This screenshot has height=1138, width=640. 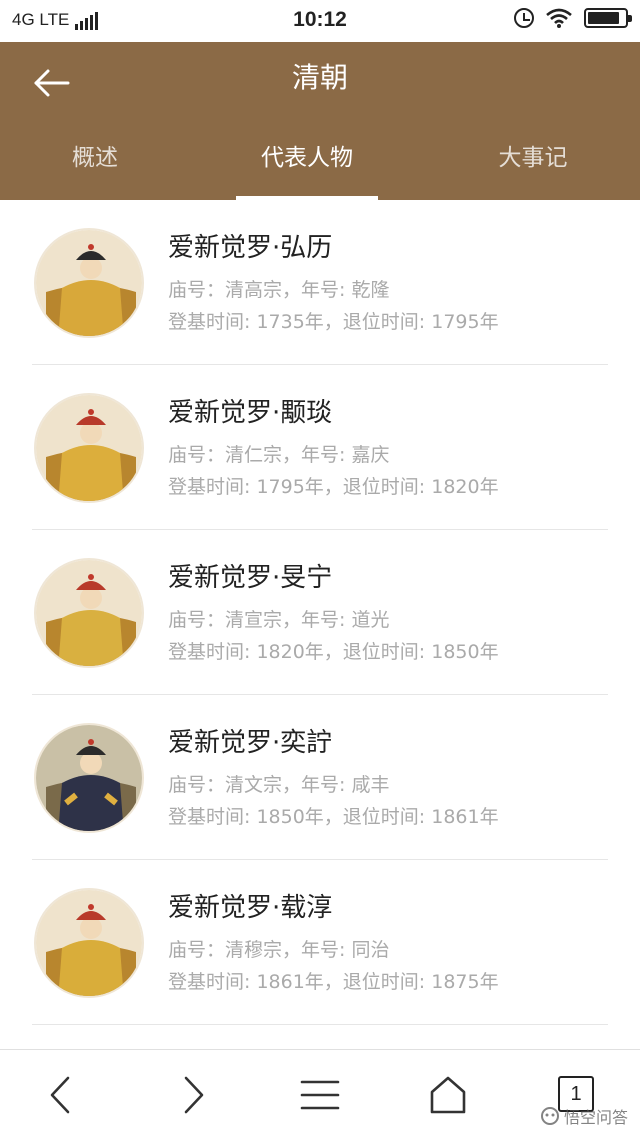 What do you see at coordinates (333, 817) in the screenshot?
I see `reign-dates: 登基时间: 1850年，退位时间: 1861年` at bounding box center [333, 817].